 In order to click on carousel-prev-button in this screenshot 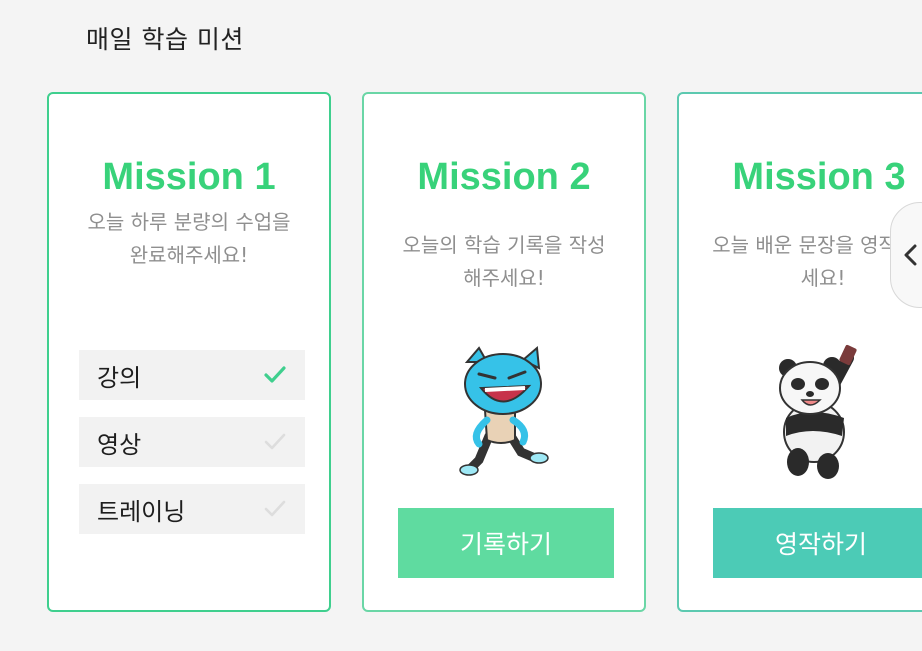, I will do `click(906, 255)`.